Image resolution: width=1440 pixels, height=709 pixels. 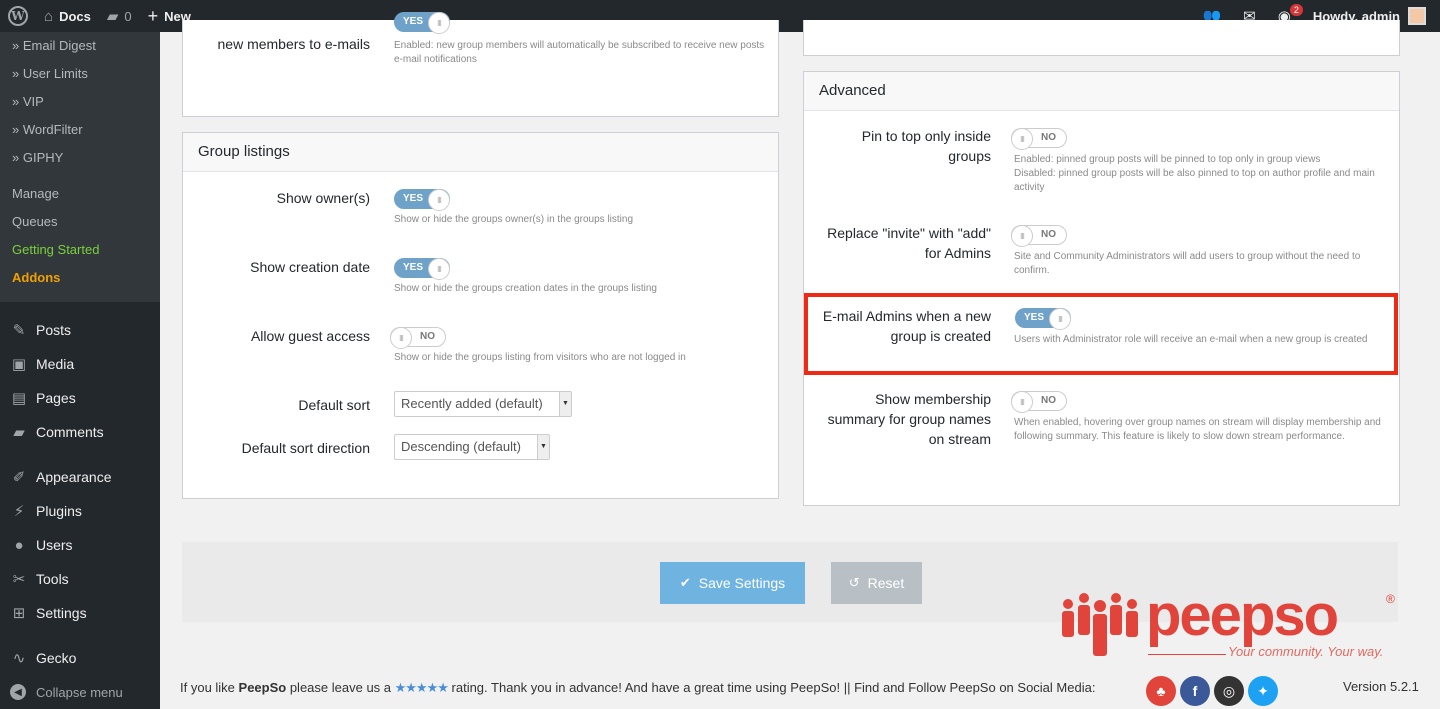 What do you see at coordinates (418, 338) in the screenshot?
I see `guest-access-toggle: III NO` at bounding box center [418, 338].